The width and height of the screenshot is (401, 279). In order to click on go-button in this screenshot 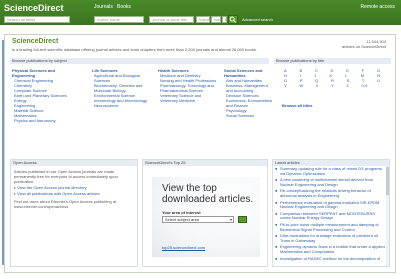, I will do `click(242, 219)`.